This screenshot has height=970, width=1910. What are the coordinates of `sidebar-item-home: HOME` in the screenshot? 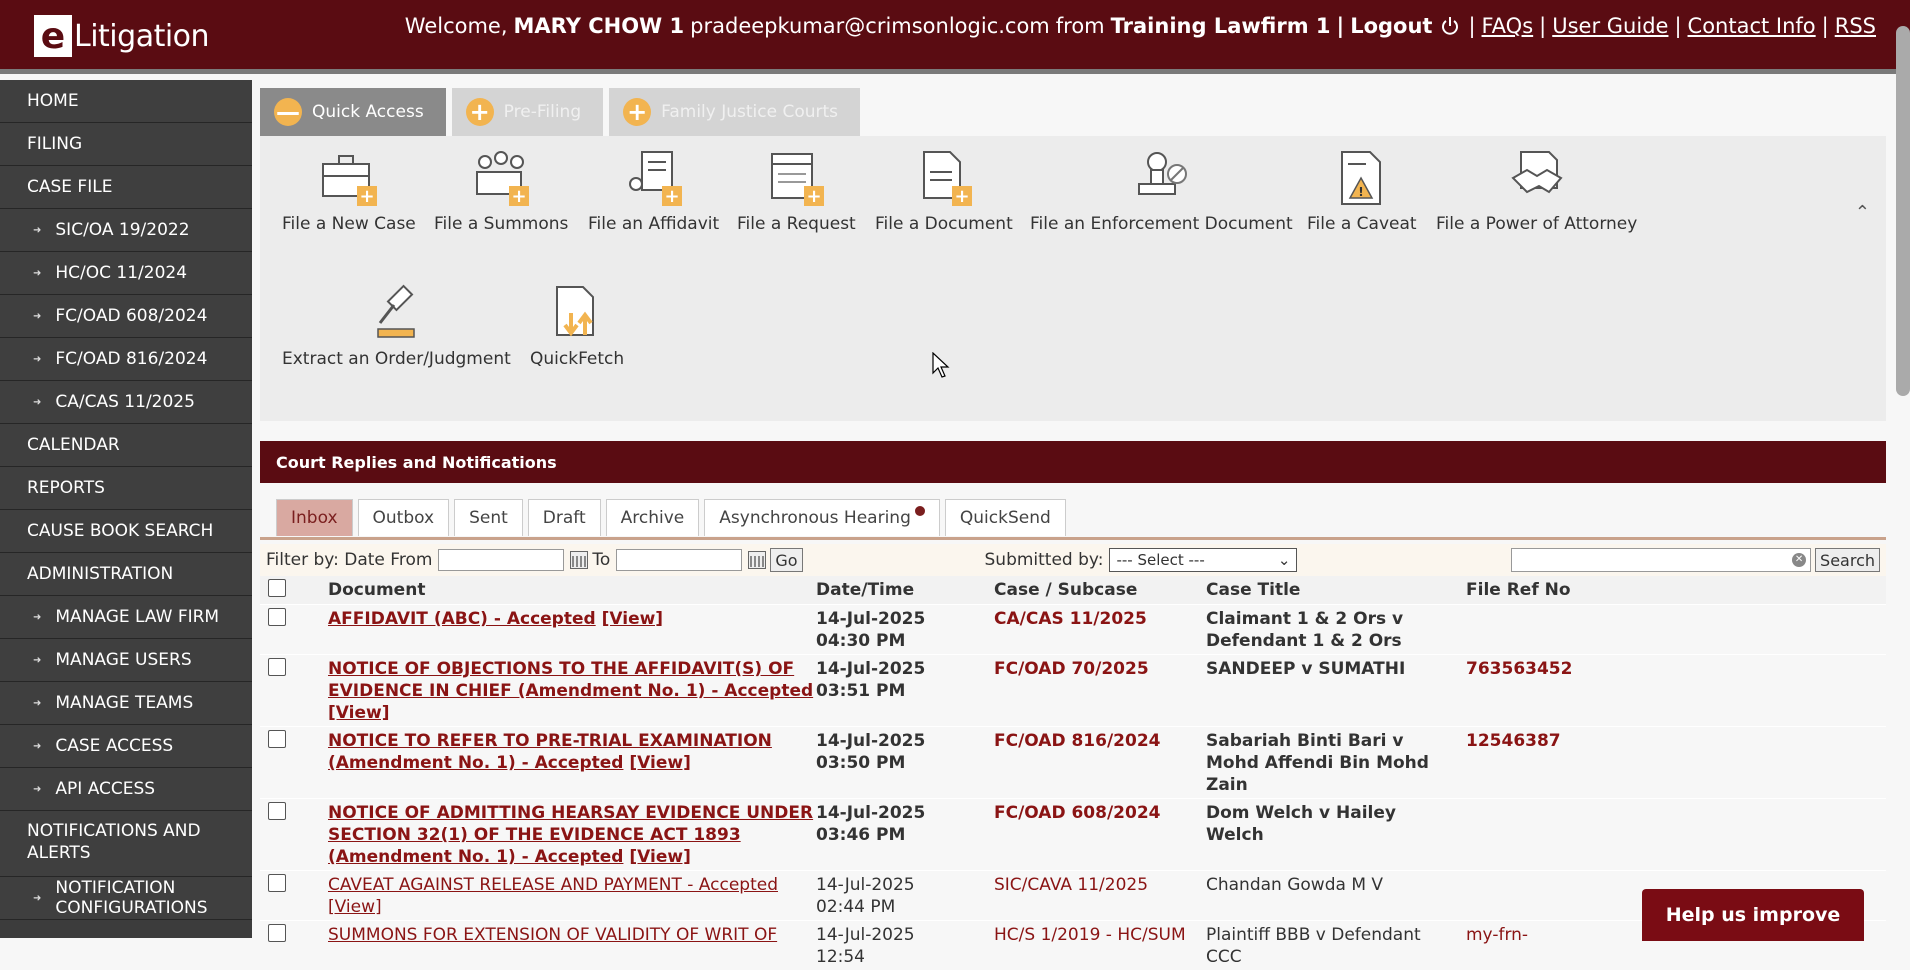 It's located at (126, 101).